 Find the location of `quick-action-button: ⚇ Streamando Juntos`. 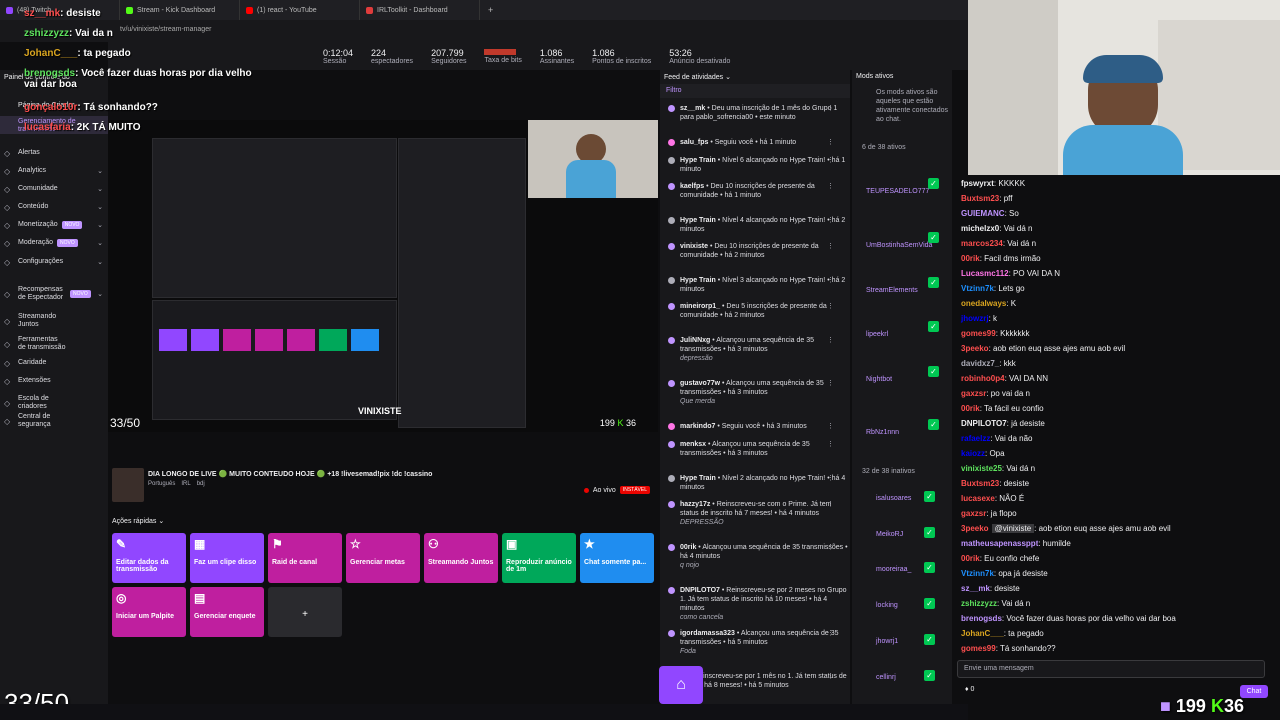

quick-action-button: ⚇ Streamando Juntos is located at coordinates (461, 558).